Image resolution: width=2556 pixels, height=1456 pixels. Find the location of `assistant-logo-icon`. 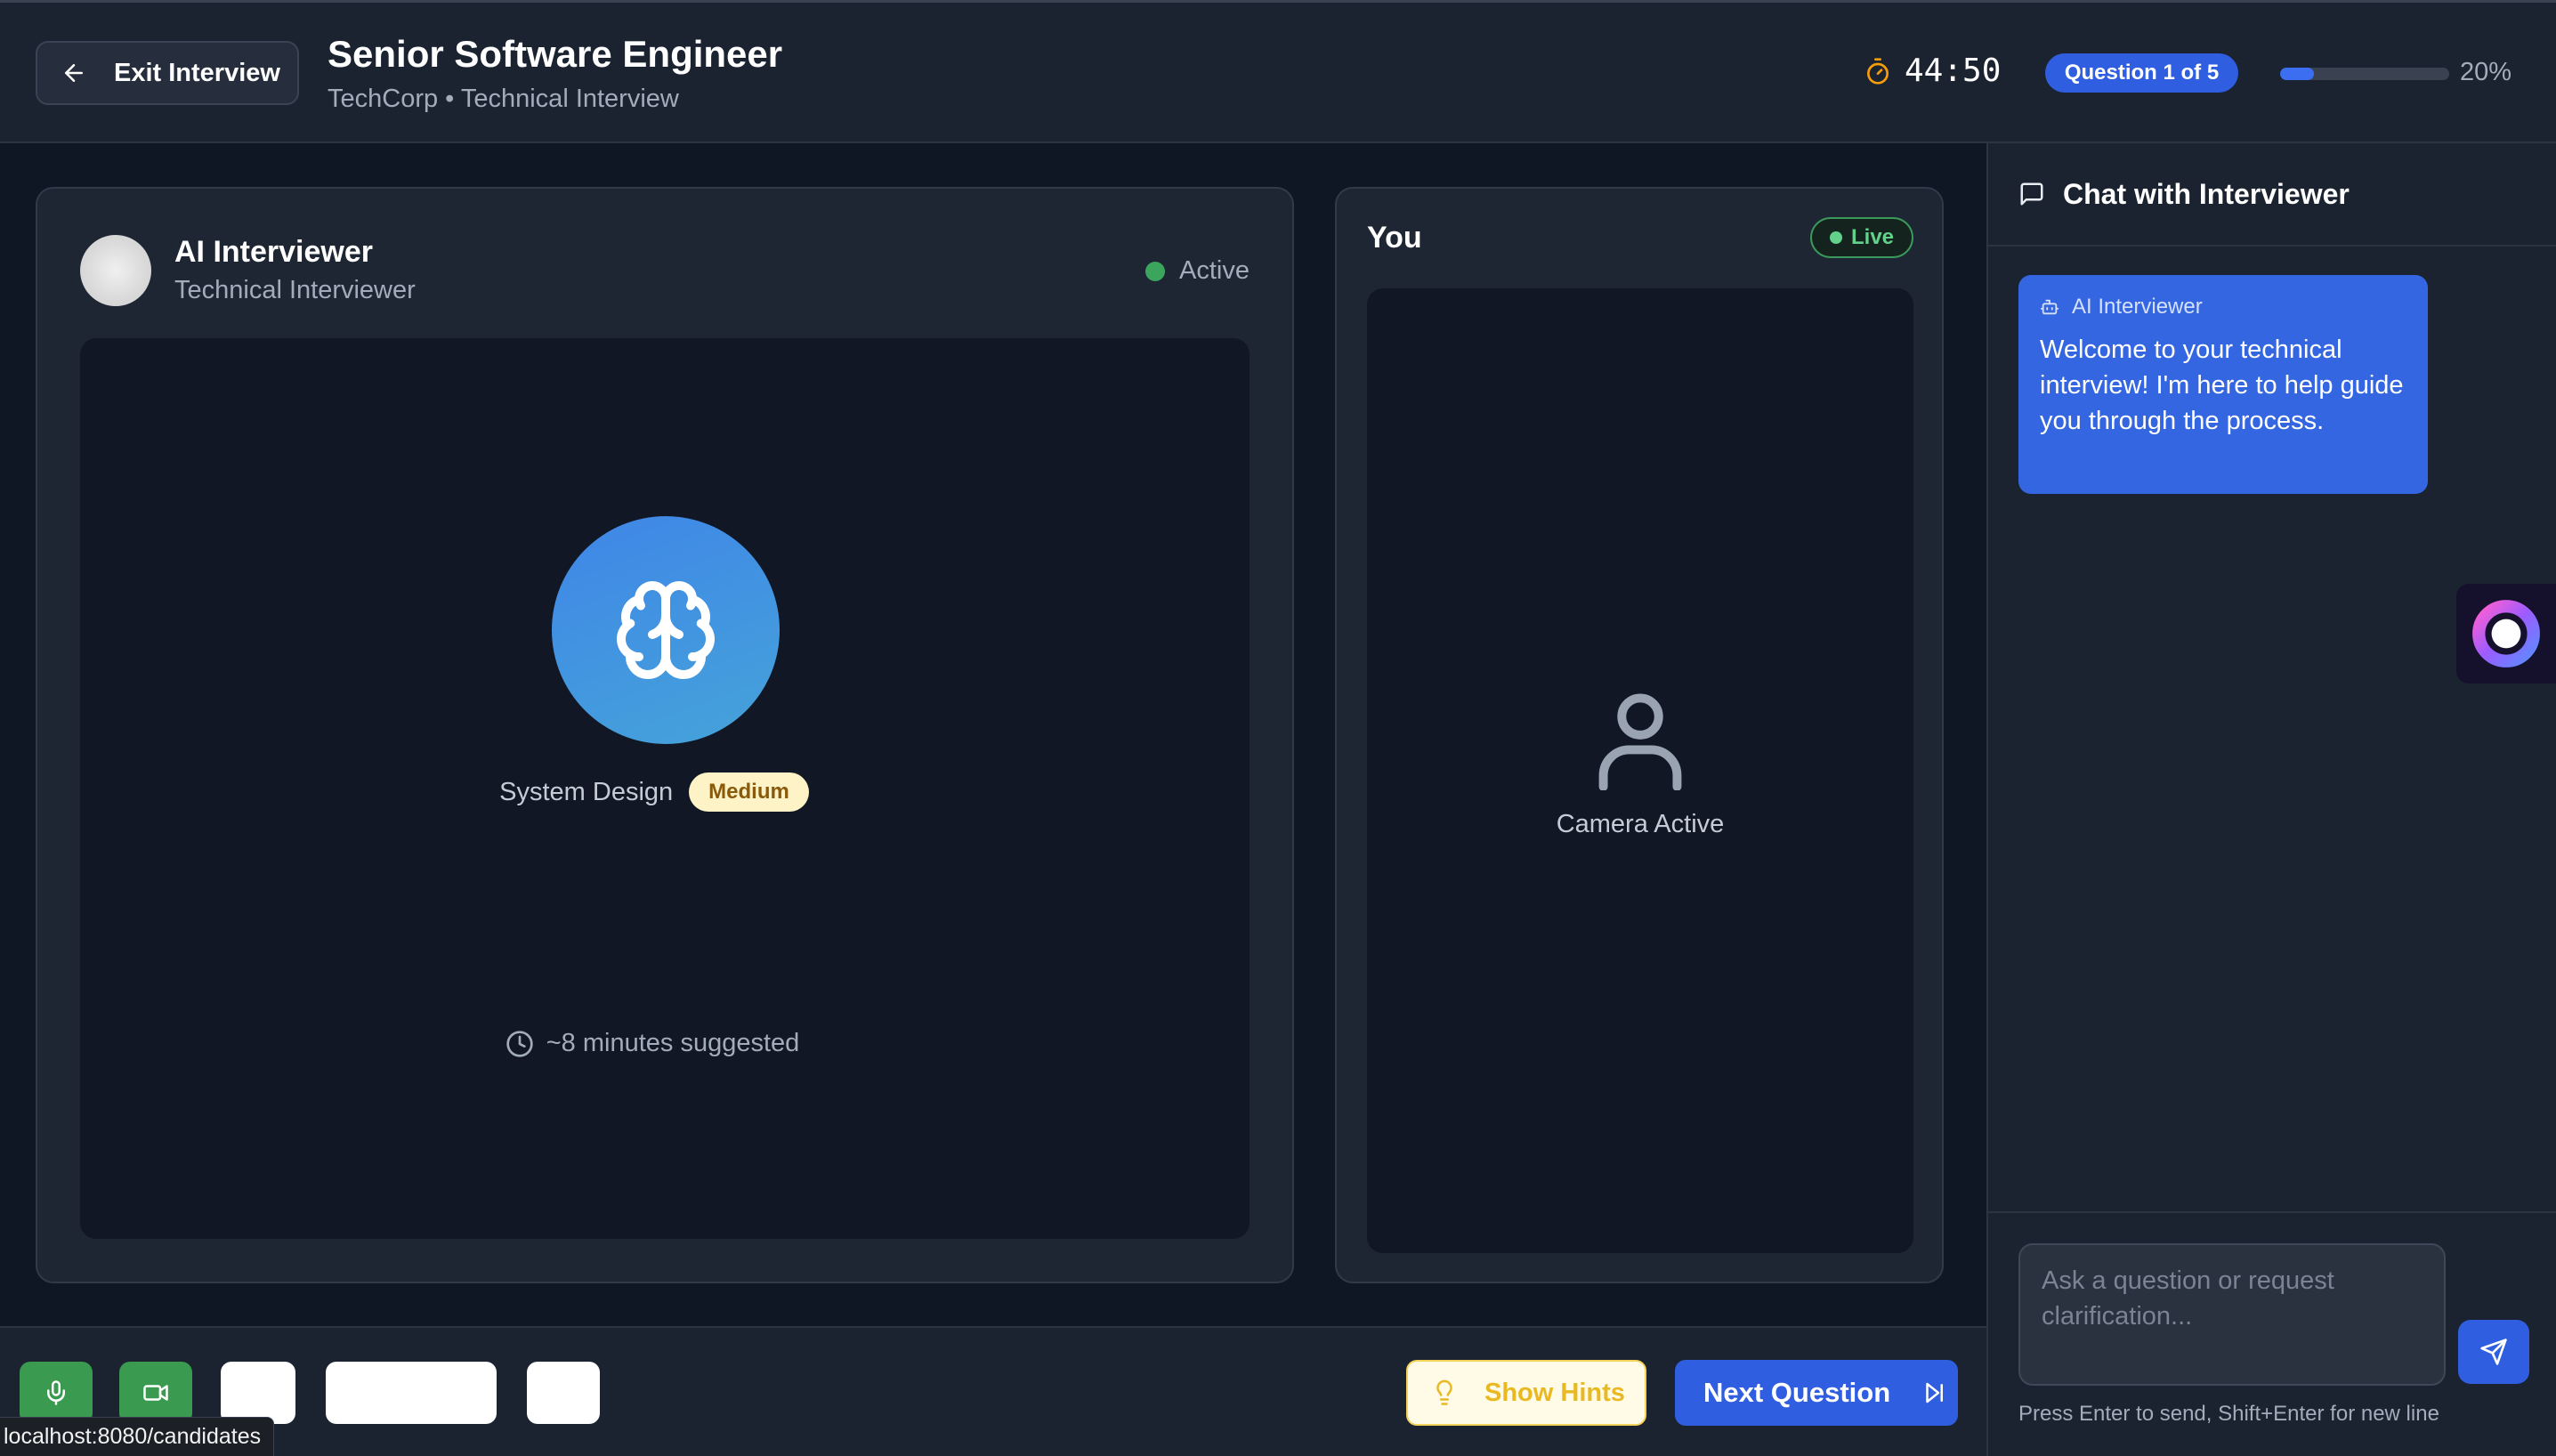

assistant-logo-icon is located at coordinates (2506, 633).